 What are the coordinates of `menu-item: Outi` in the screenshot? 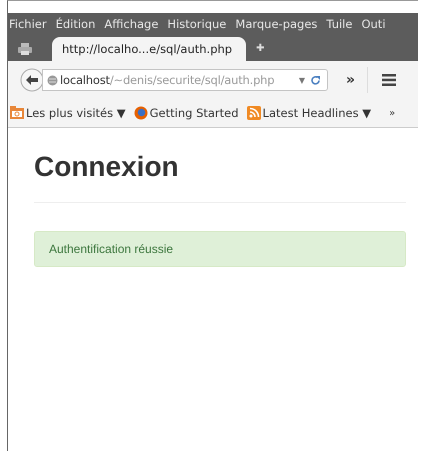 It's located at (373, 24).